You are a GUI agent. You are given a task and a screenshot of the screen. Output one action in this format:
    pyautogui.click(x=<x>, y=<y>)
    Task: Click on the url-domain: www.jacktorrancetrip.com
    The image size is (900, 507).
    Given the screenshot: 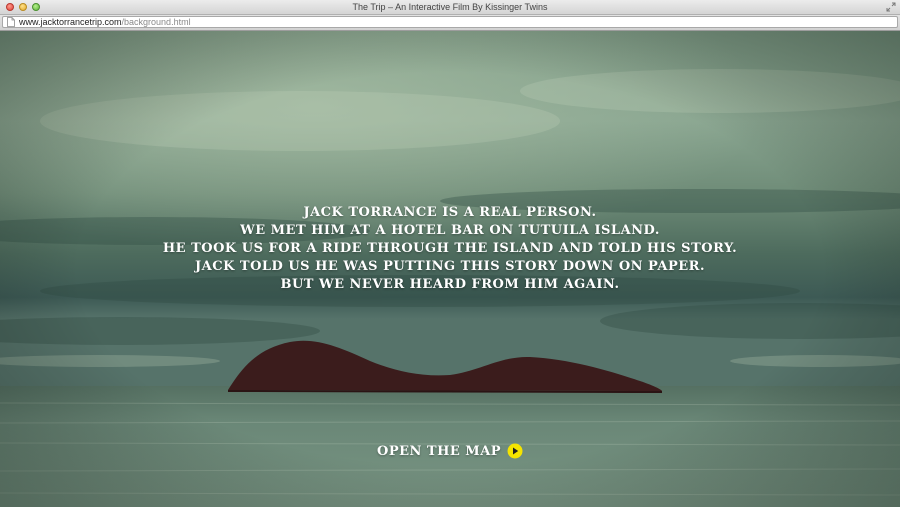 What is the action you would take?
    pyautogui.click(x=70, y=22)
    